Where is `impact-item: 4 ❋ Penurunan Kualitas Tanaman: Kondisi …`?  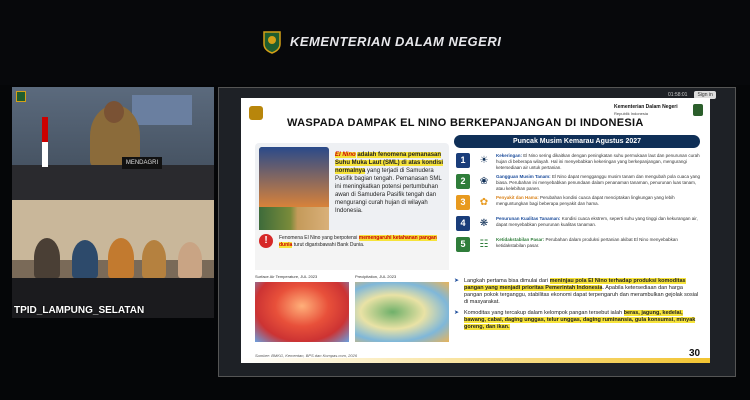 impact-item: 4 ❋ Penurunan Kualitas Tanaman: Kondisi … is located at coordinates (579, 224).